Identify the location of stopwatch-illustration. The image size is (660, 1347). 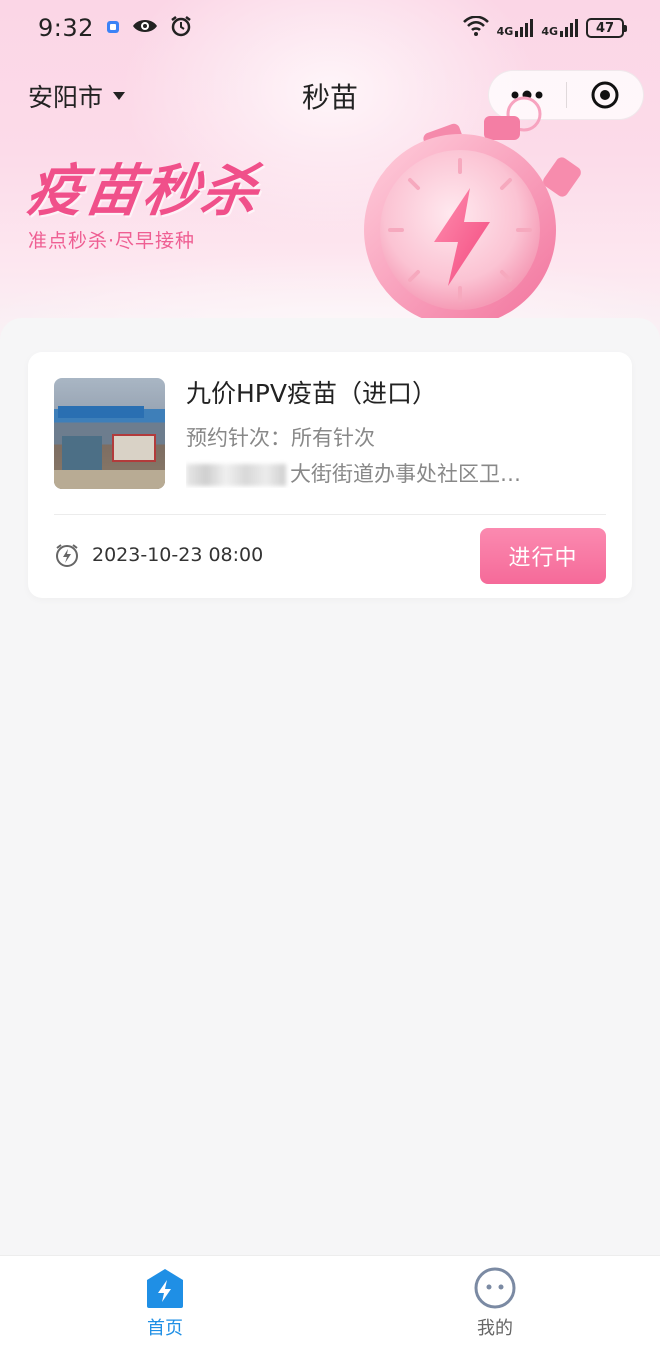
(477, 211).